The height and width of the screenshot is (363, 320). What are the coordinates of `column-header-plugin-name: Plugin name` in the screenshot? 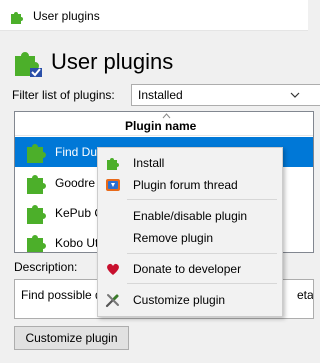 It's located at (164, 124).